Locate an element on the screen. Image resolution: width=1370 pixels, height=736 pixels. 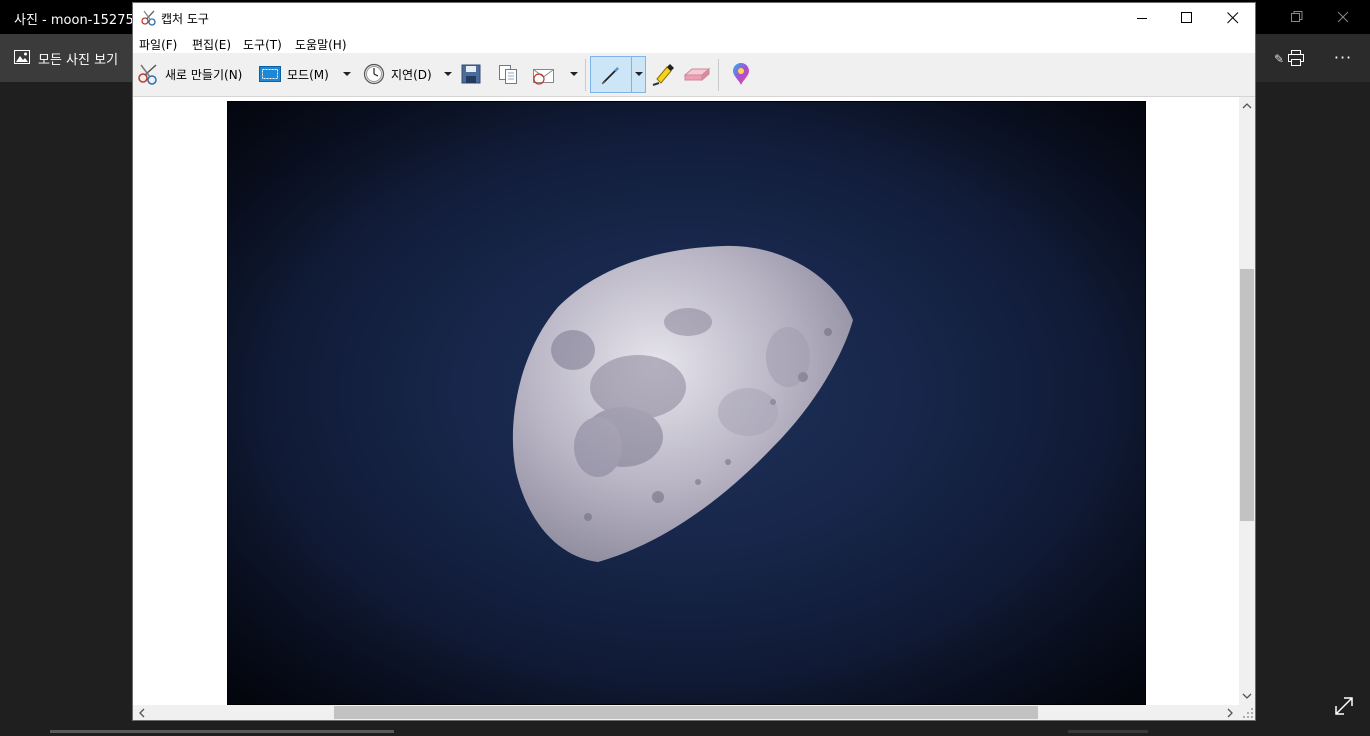
delay-label: 지연(D) is located at coordinates (411, 75).